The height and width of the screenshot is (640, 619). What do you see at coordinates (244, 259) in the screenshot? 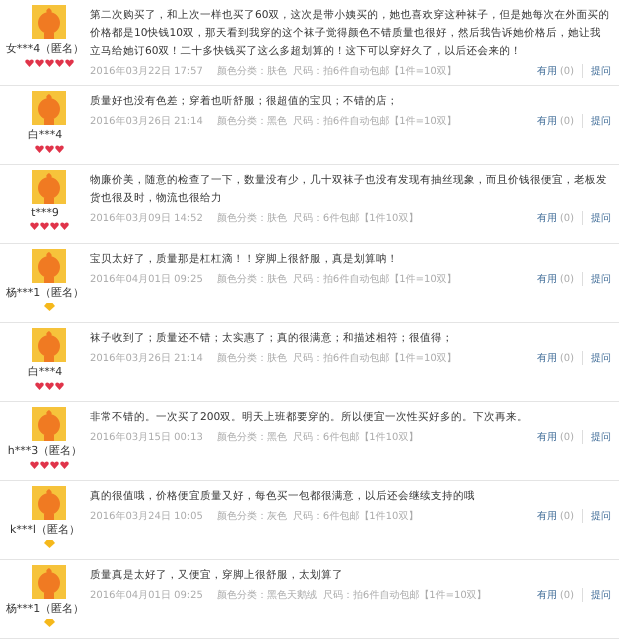
I see `review-text: 宝贝太好了，质量那是杠杠滴！！穿脚上很舒服，真是划算呐！` at bounding box center [244, 259].